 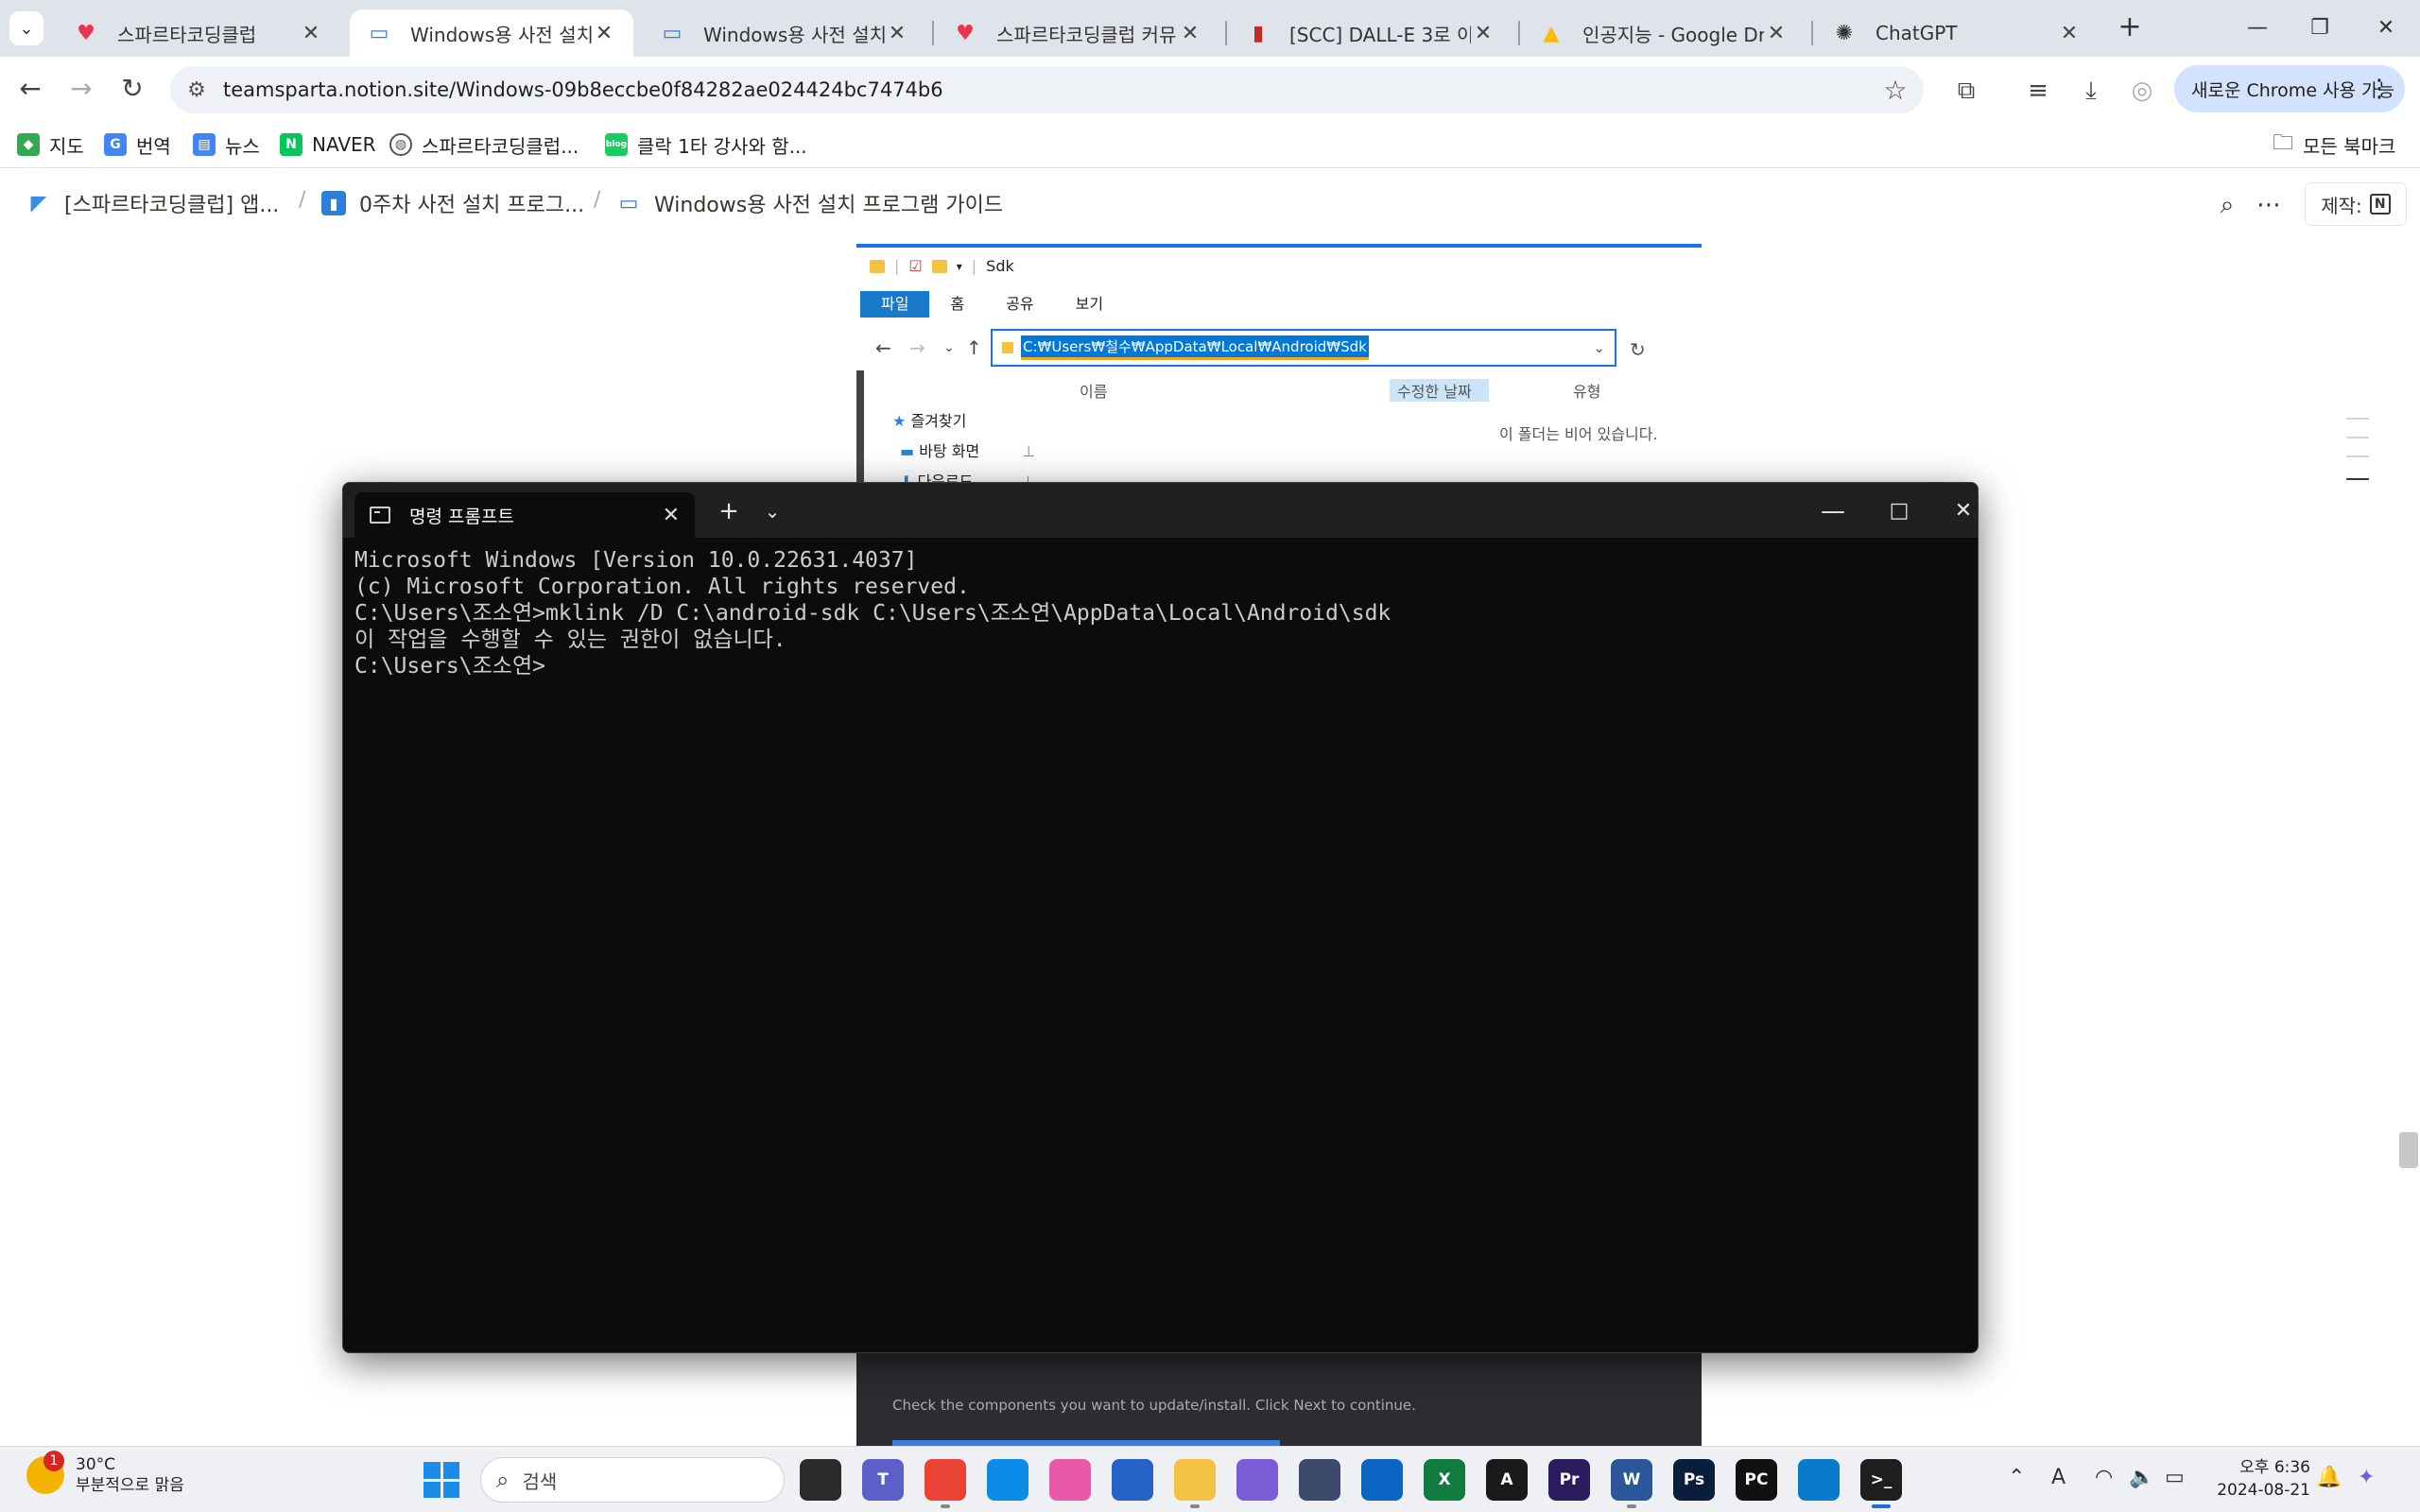 I want to click on extensions-icon: ⧉, so click(x=1966, y=91).